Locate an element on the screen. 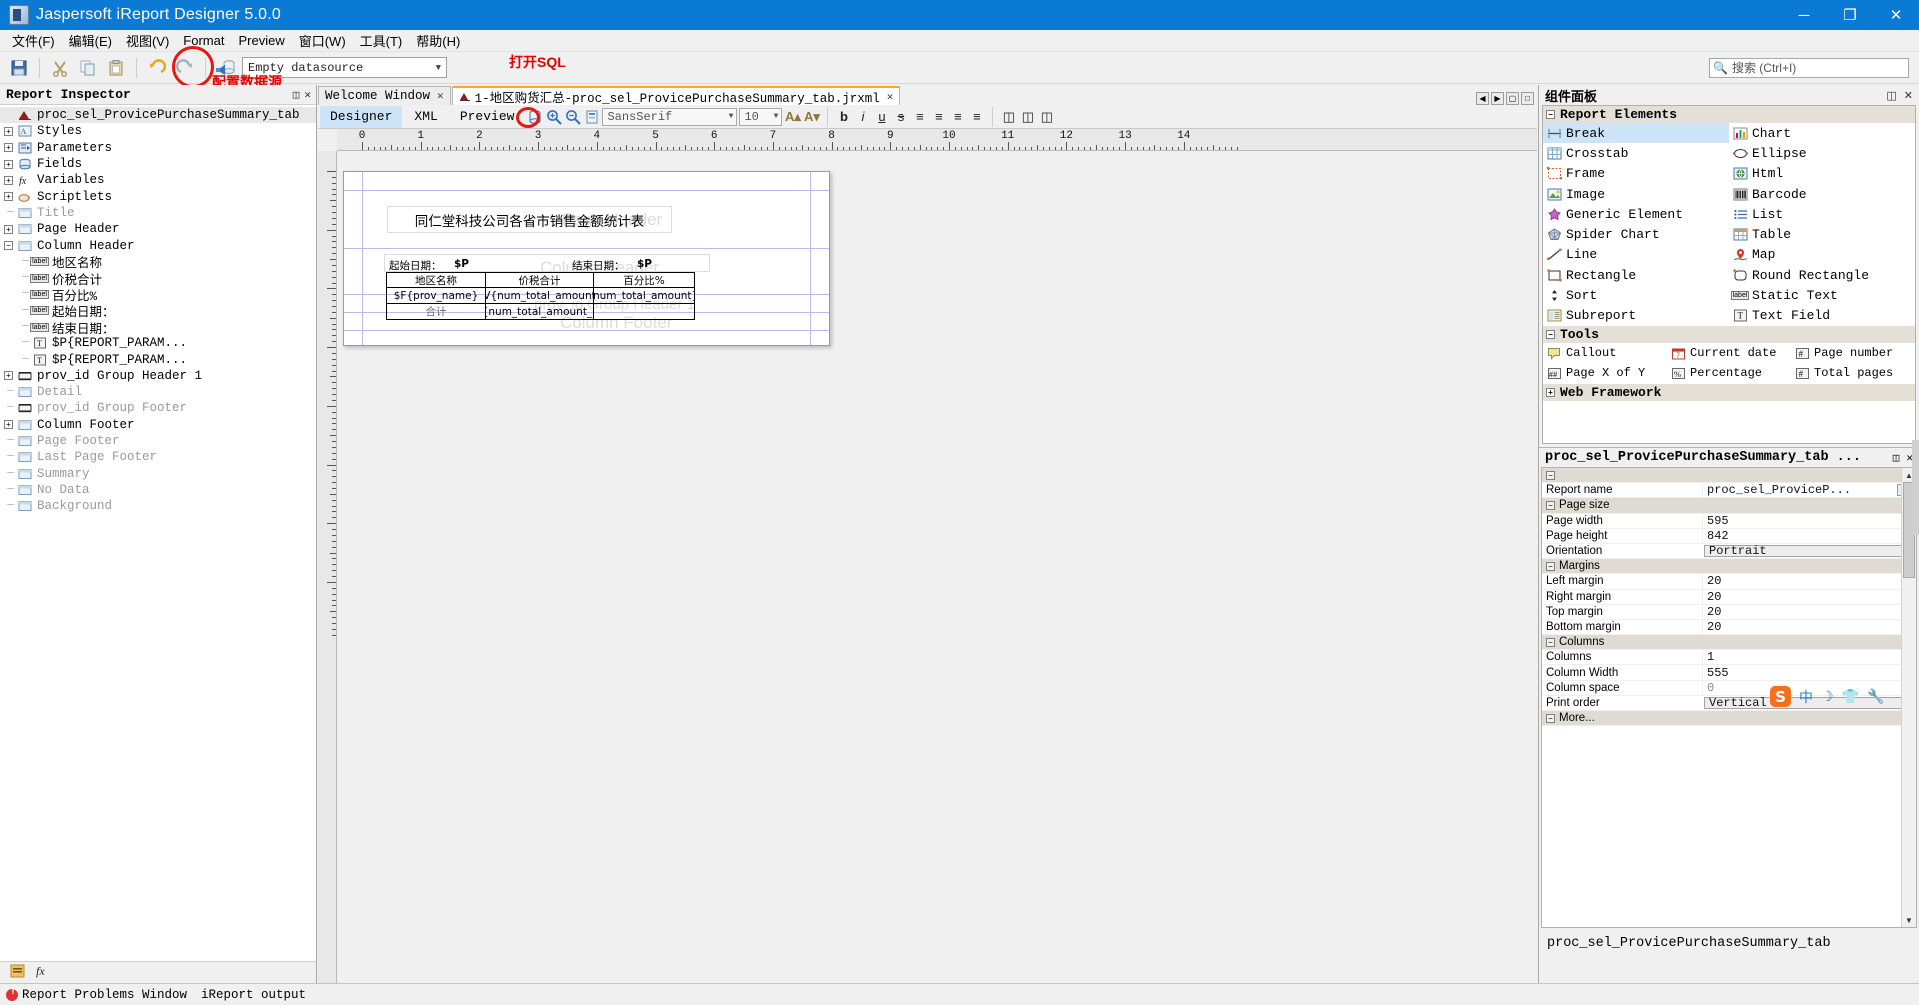 The height and width of the screenshot is (1005, 1919). tree-node-2: + Fields is located at coordinates (158, 164).